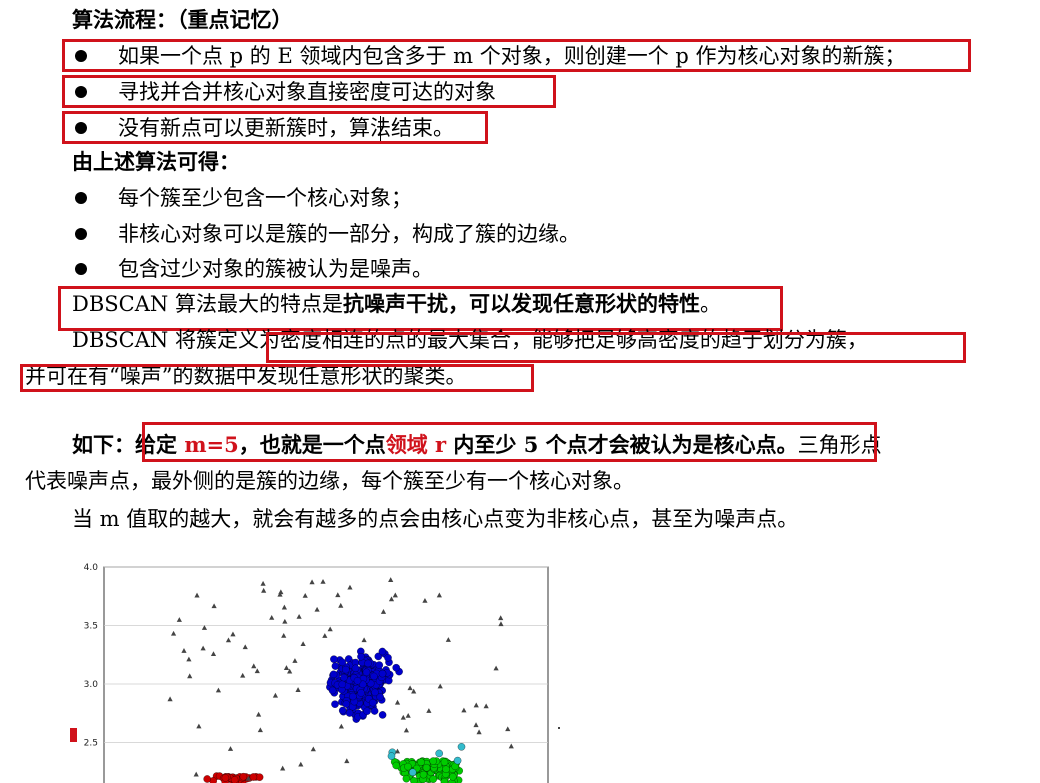  Describe the element at coordinates (349, 234) in the screenshot. I see `conclusion-2: 非核心对象可以是簇的一部分，构成了簇的边缘。` at that location.